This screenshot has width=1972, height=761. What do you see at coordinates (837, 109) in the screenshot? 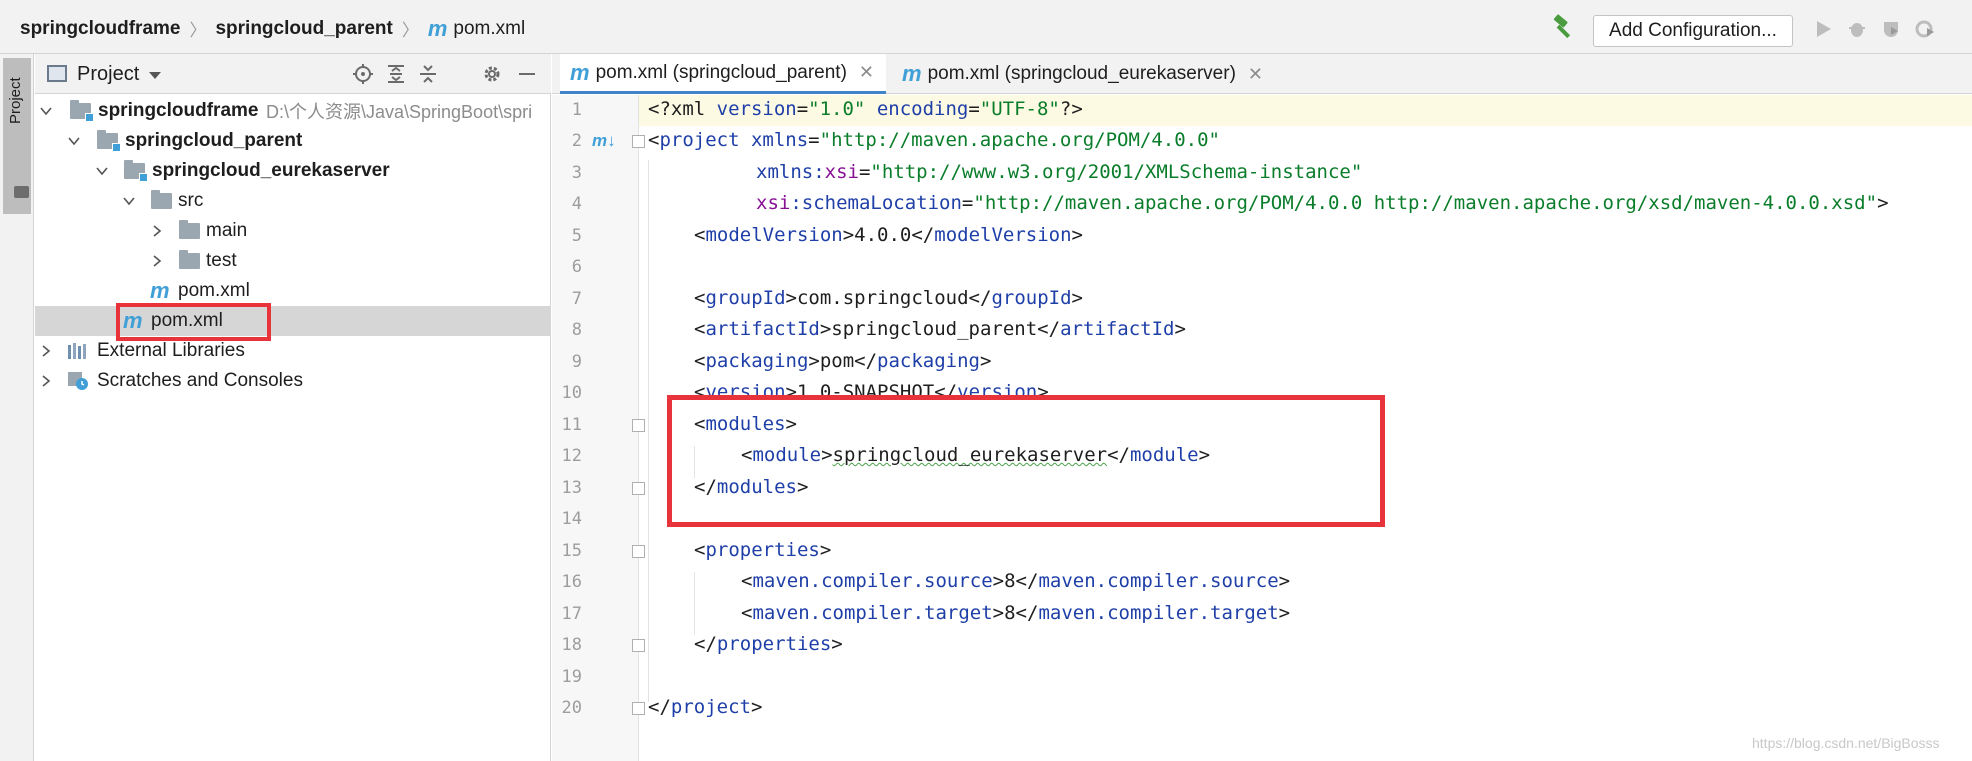
I see `xml-token: "1.0"` at bounding box center [837, 109].